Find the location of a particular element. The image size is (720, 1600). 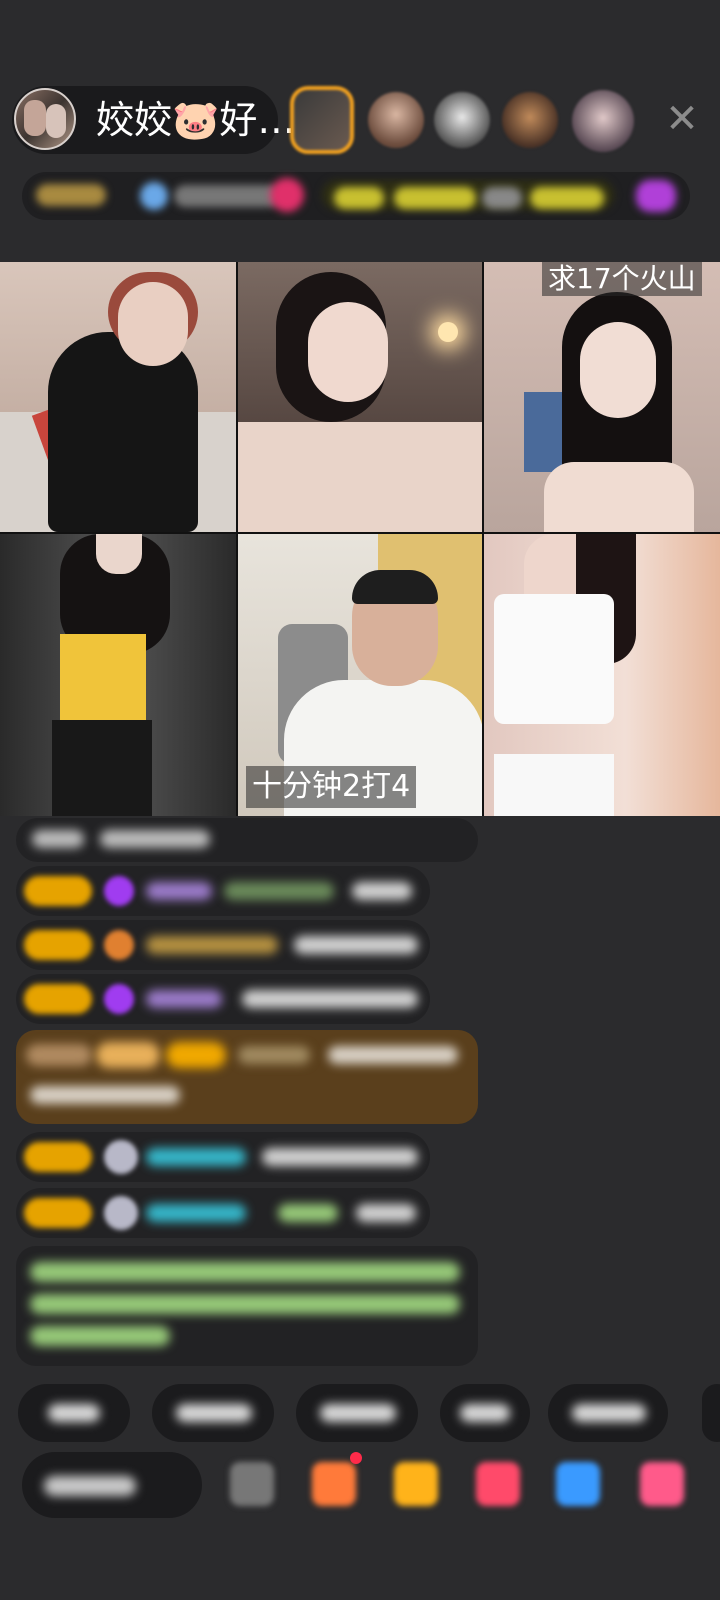

chat-message-highlighted is located at coordinates (247, 1077).